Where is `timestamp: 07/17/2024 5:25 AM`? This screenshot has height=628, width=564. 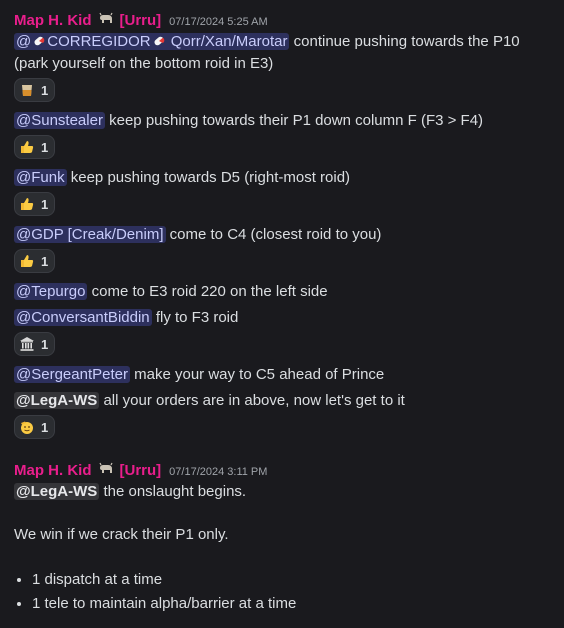 timestamp: 07/17/2024 5:25 AM is located at coordinates (218, 22).